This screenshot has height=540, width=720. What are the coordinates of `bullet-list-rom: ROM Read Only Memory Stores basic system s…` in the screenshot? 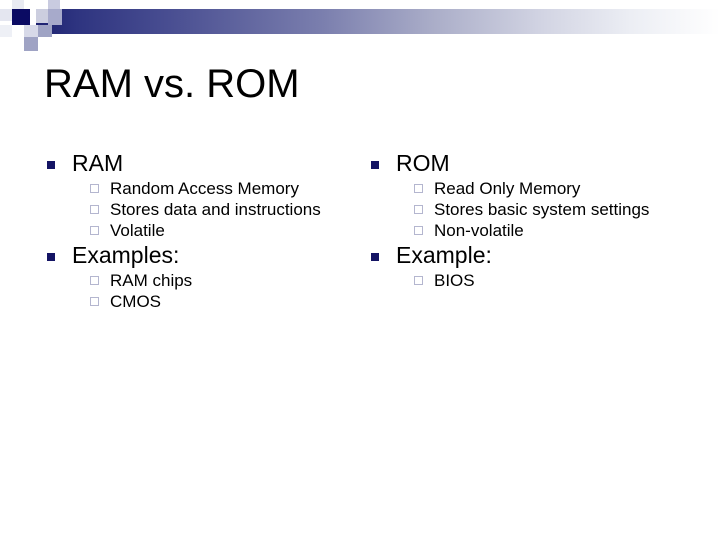 It's located at (526, 220).